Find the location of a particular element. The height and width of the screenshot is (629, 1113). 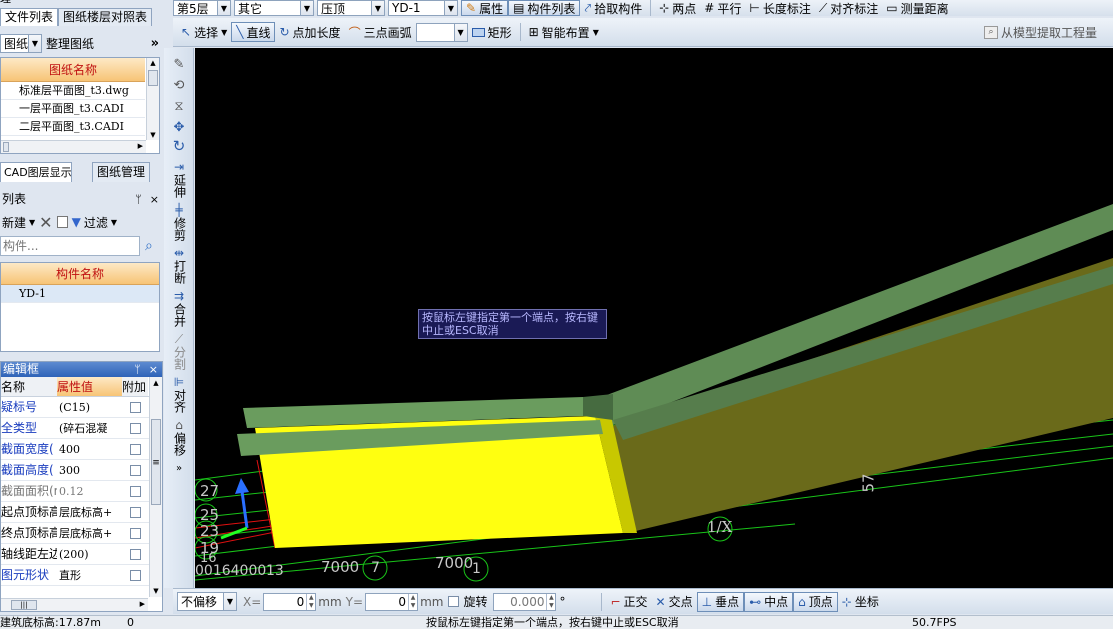

drawing-list-hscrollbar: ▶ is located at coordinates (73, 146).